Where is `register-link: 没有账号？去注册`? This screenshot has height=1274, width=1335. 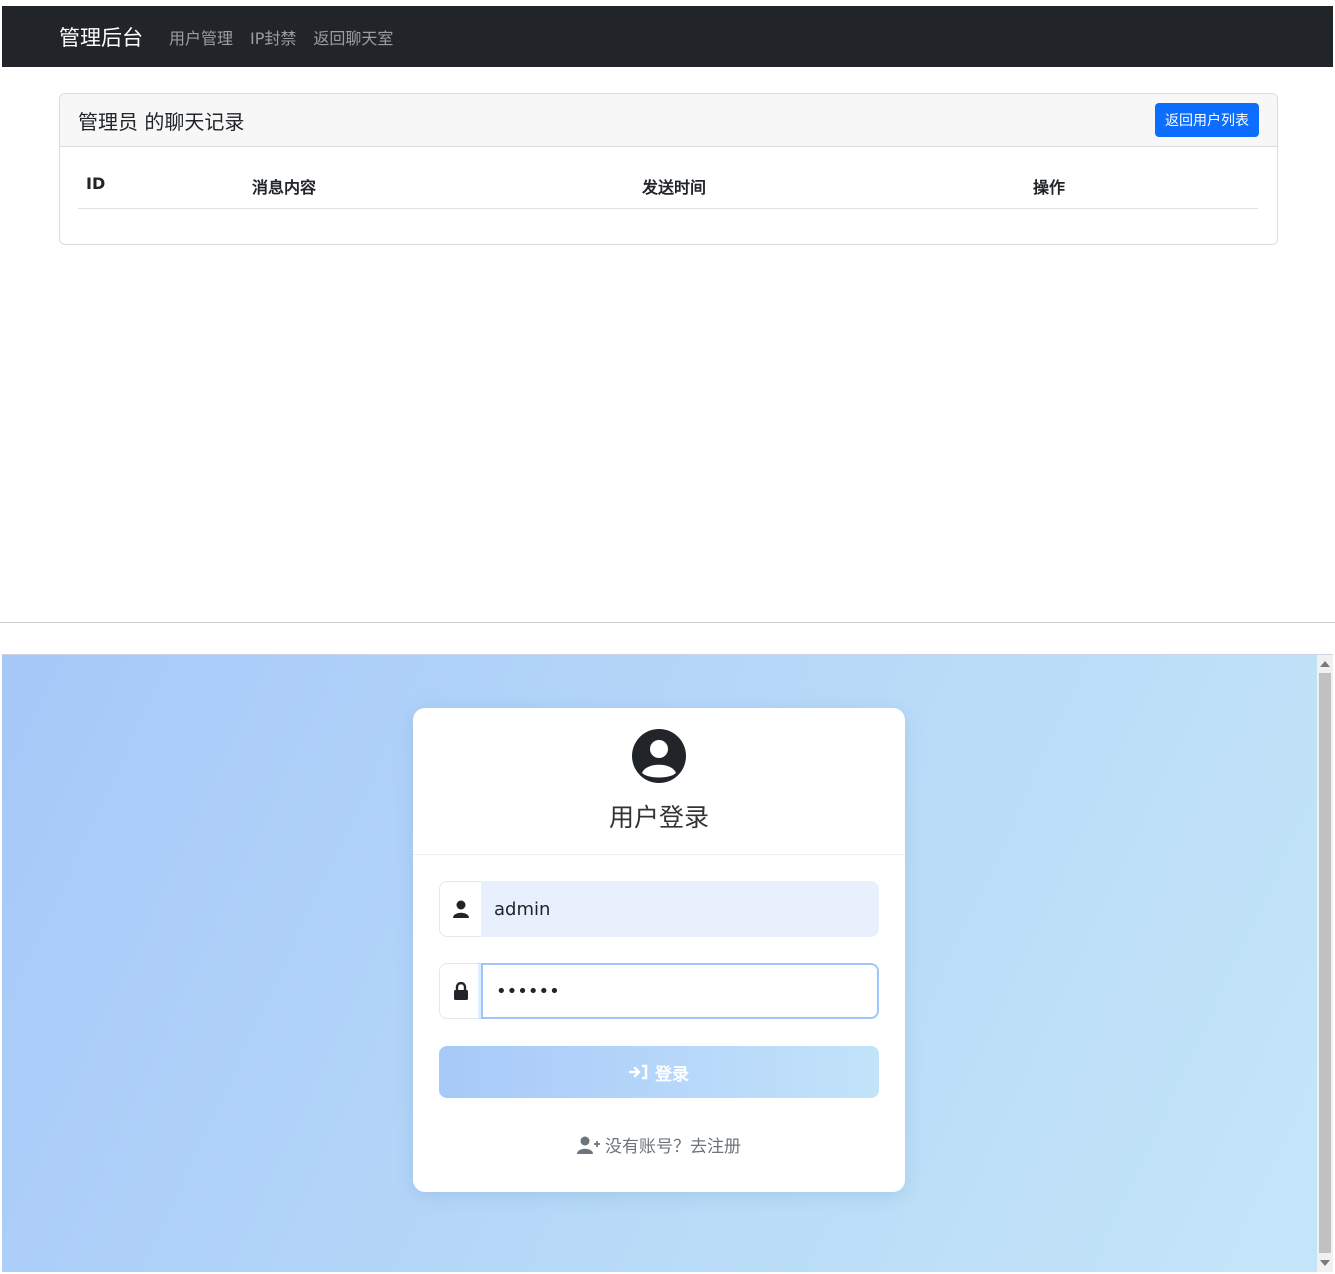
register-link: 没有账号？去注册 is located at coordinates (659, 1144).